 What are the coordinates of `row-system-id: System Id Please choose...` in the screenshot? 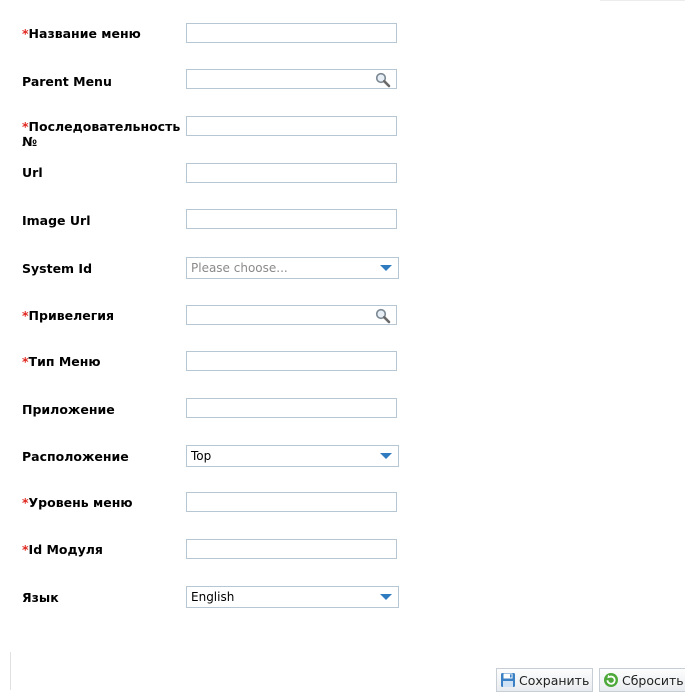 It's located at (342, 269).